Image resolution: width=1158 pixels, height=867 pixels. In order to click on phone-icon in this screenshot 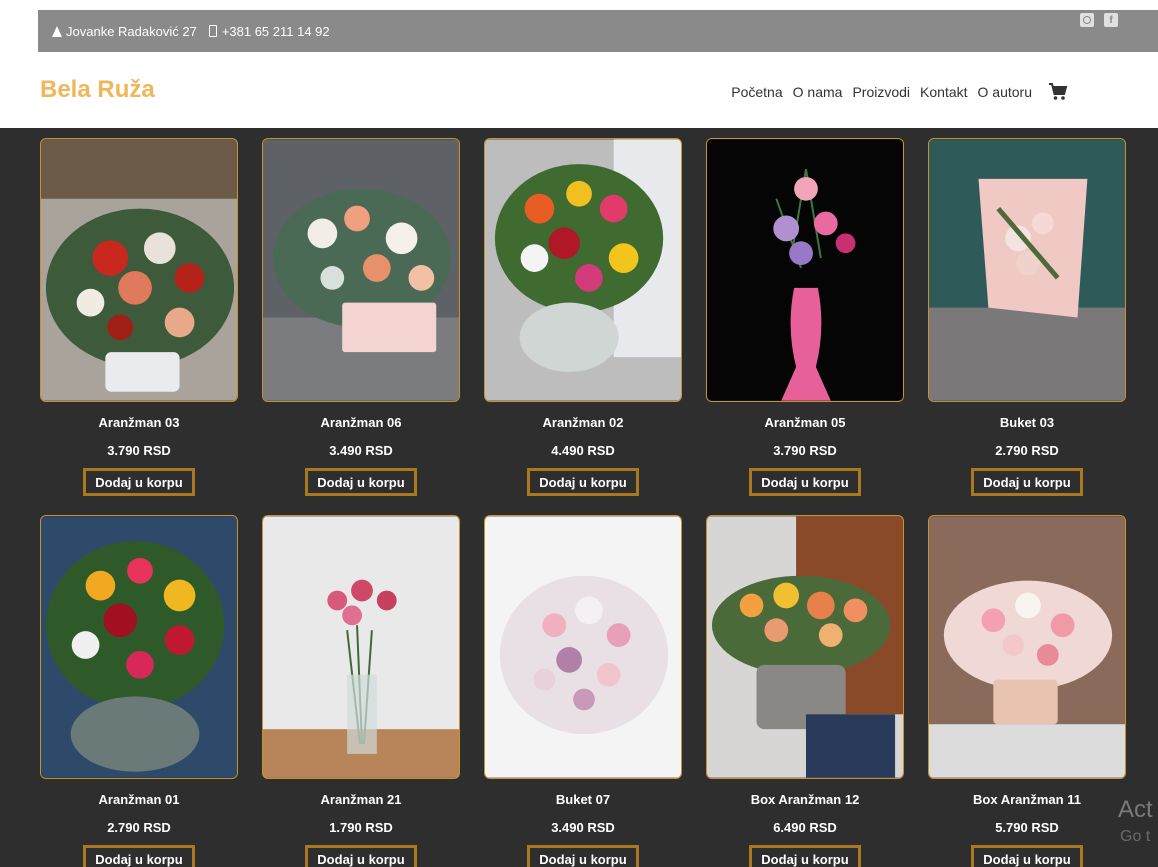, I will do `click(212, 31)`.